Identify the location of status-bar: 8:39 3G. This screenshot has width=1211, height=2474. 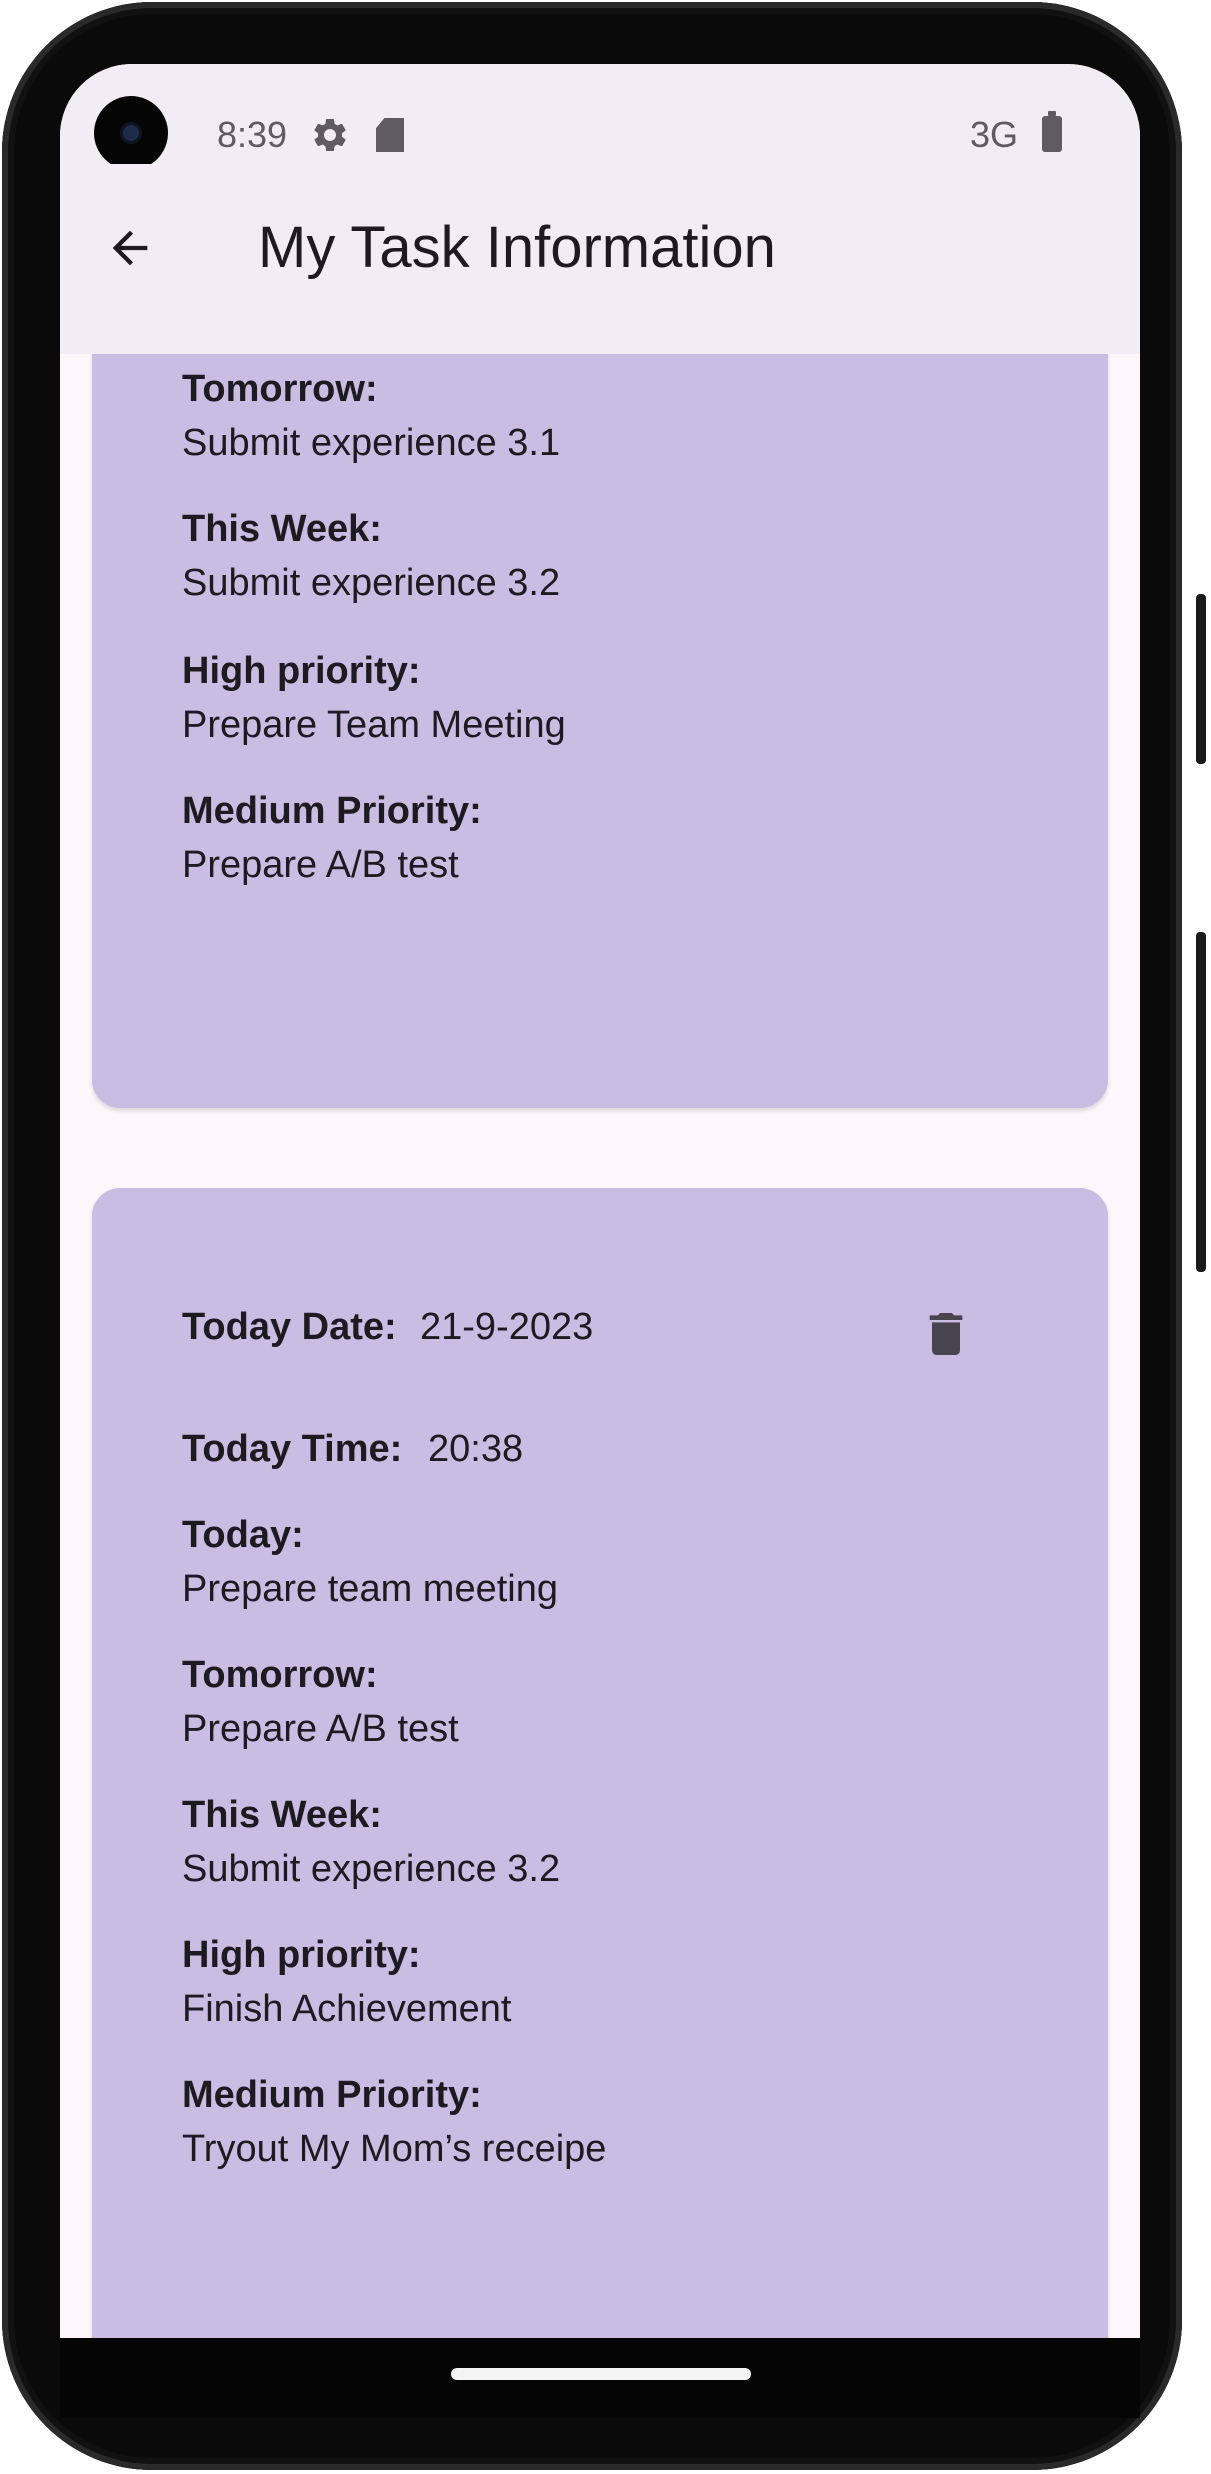
(600, 117).